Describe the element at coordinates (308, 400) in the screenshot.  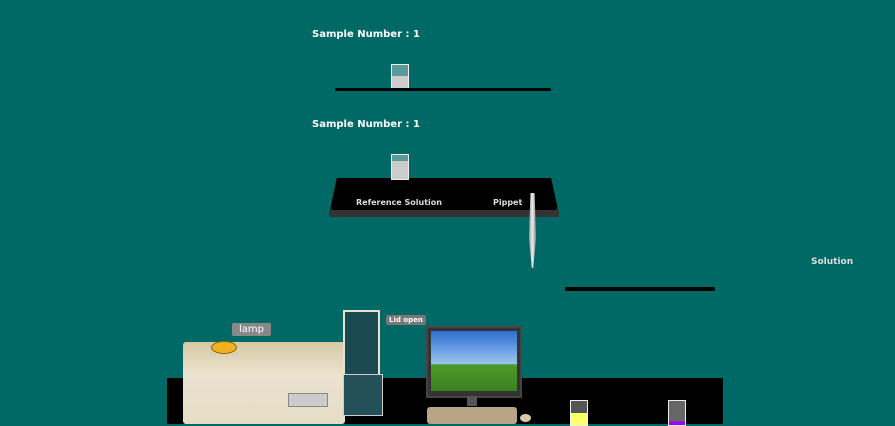
I see `display-panel` at that location.